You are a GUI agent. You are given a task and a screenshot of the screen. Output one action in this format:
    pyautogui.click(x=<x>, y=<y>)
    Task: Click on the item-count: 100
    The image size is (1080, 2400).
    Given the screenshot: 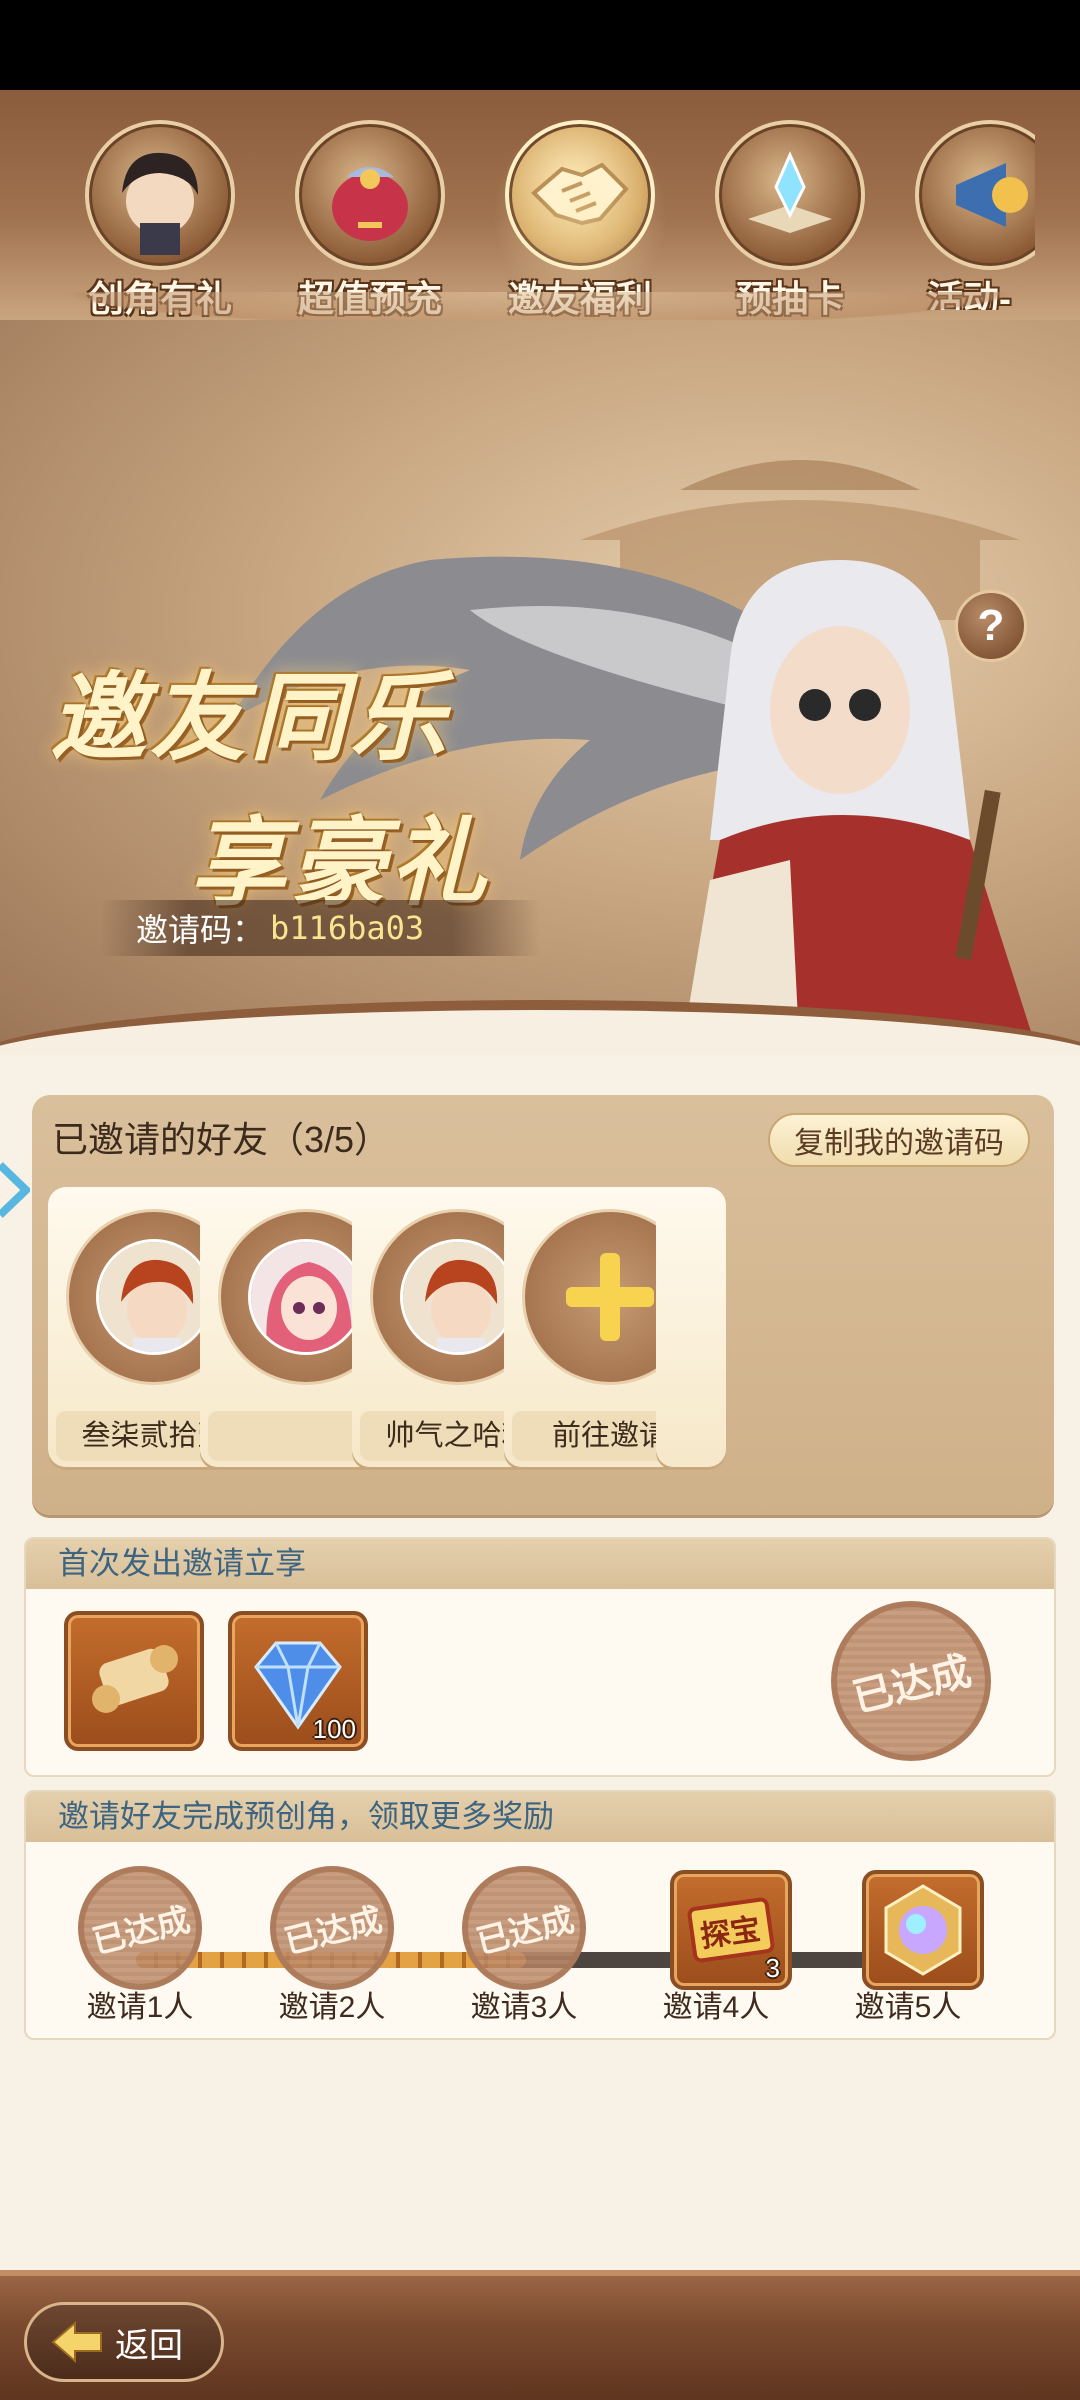 What is the action you would take?
    pyautogui.click(x=334, y=1729)
    